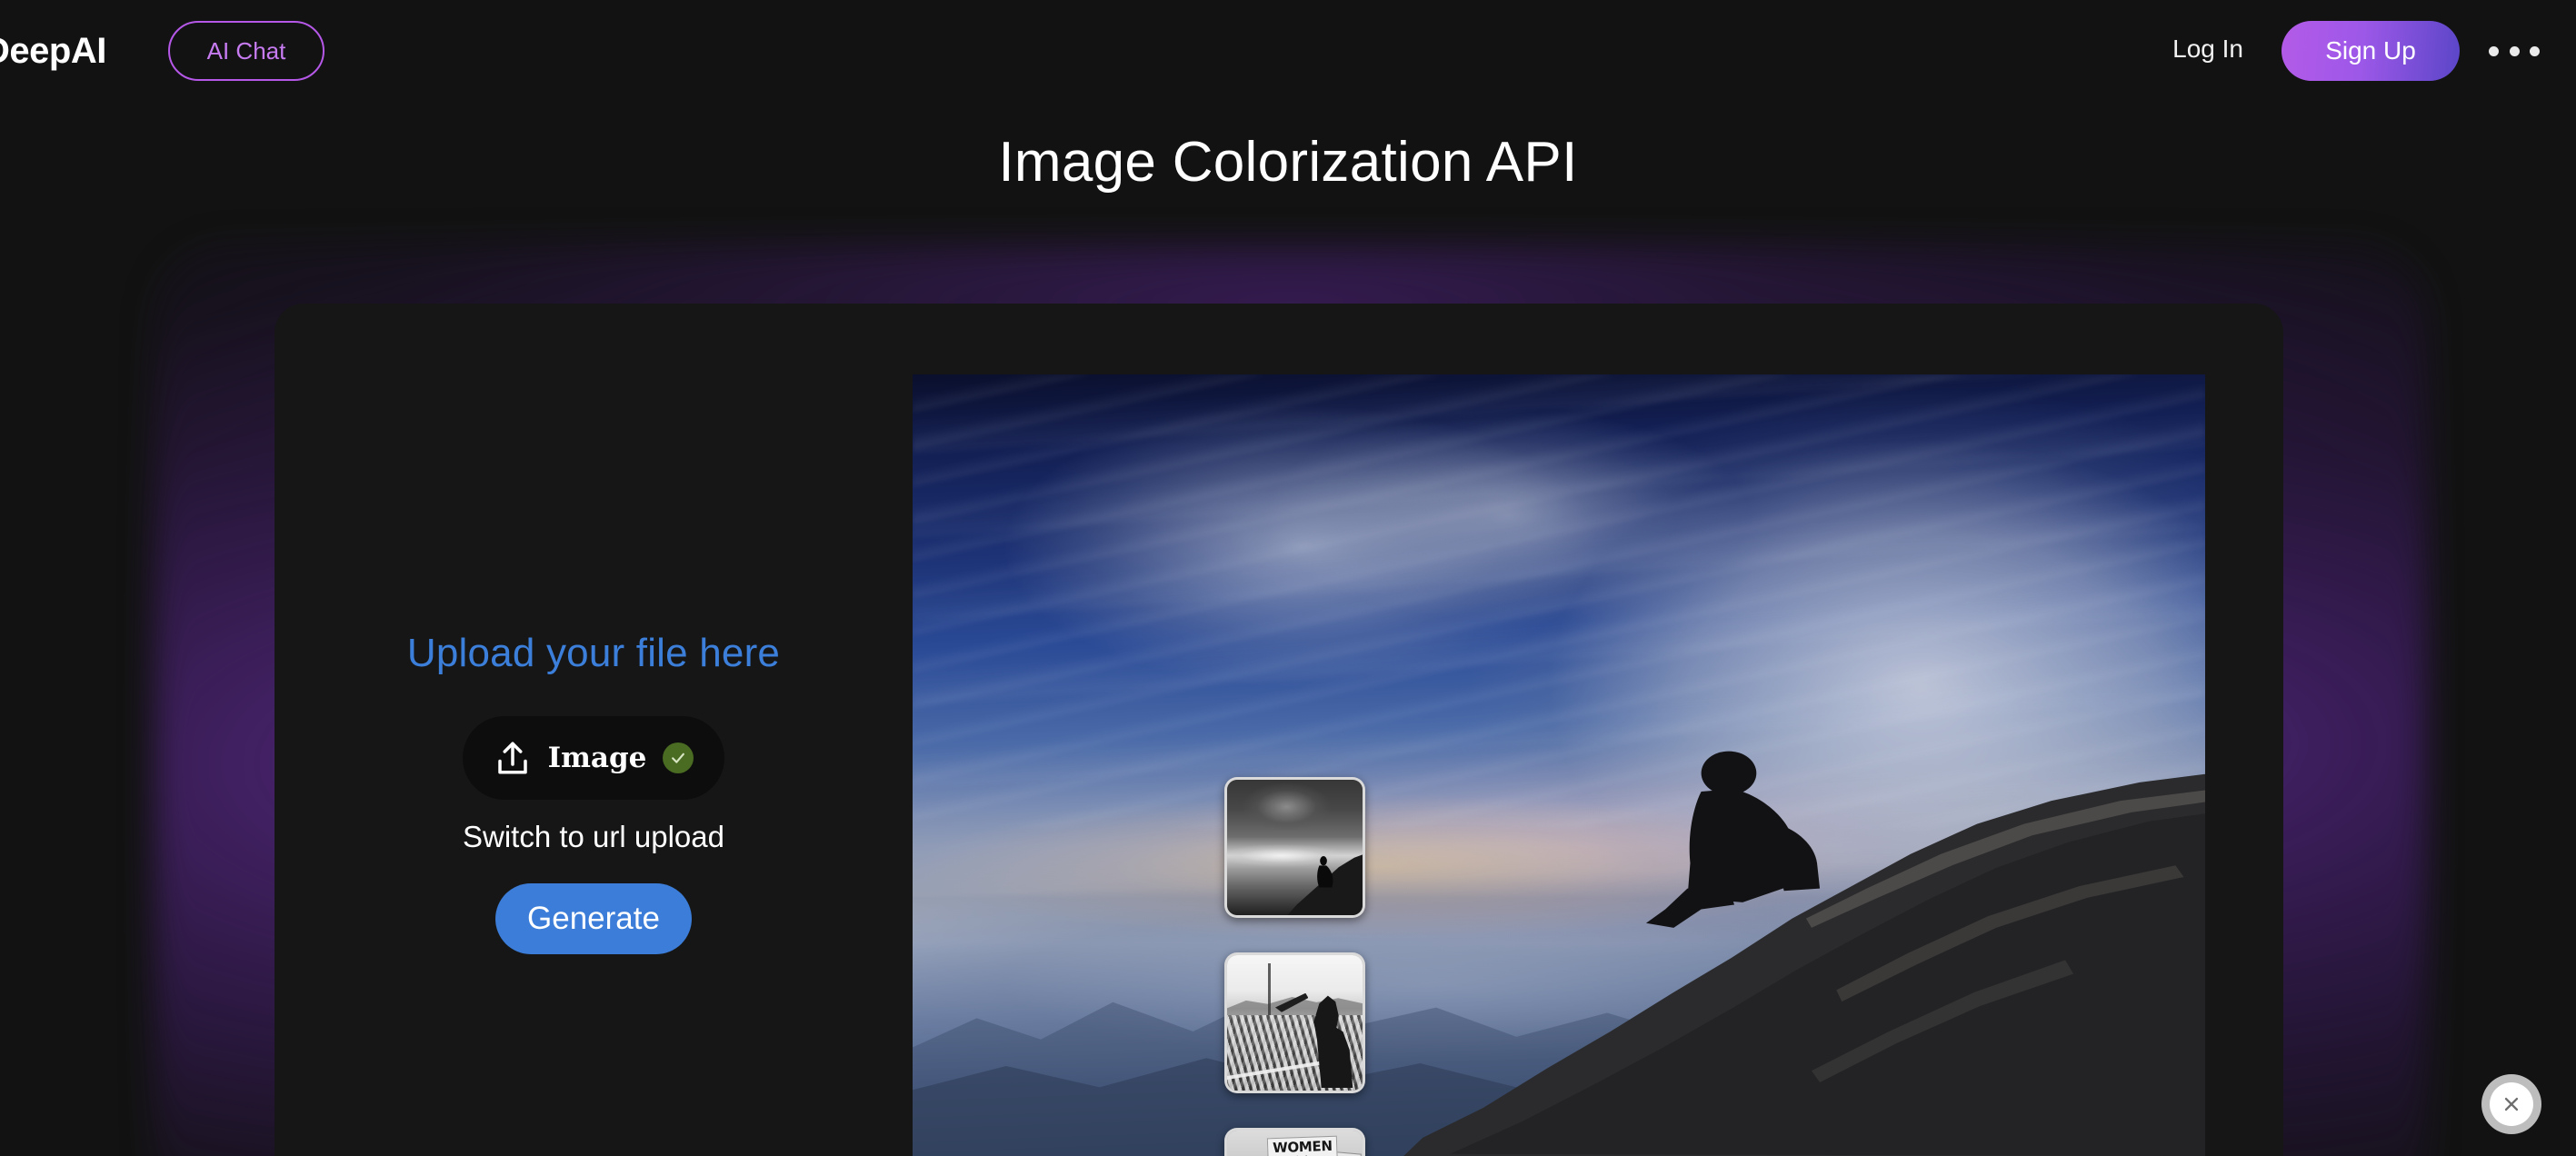 This screenshot has height=1156, width=2576. I want to click on check-circle-icon, so click(678, 757).